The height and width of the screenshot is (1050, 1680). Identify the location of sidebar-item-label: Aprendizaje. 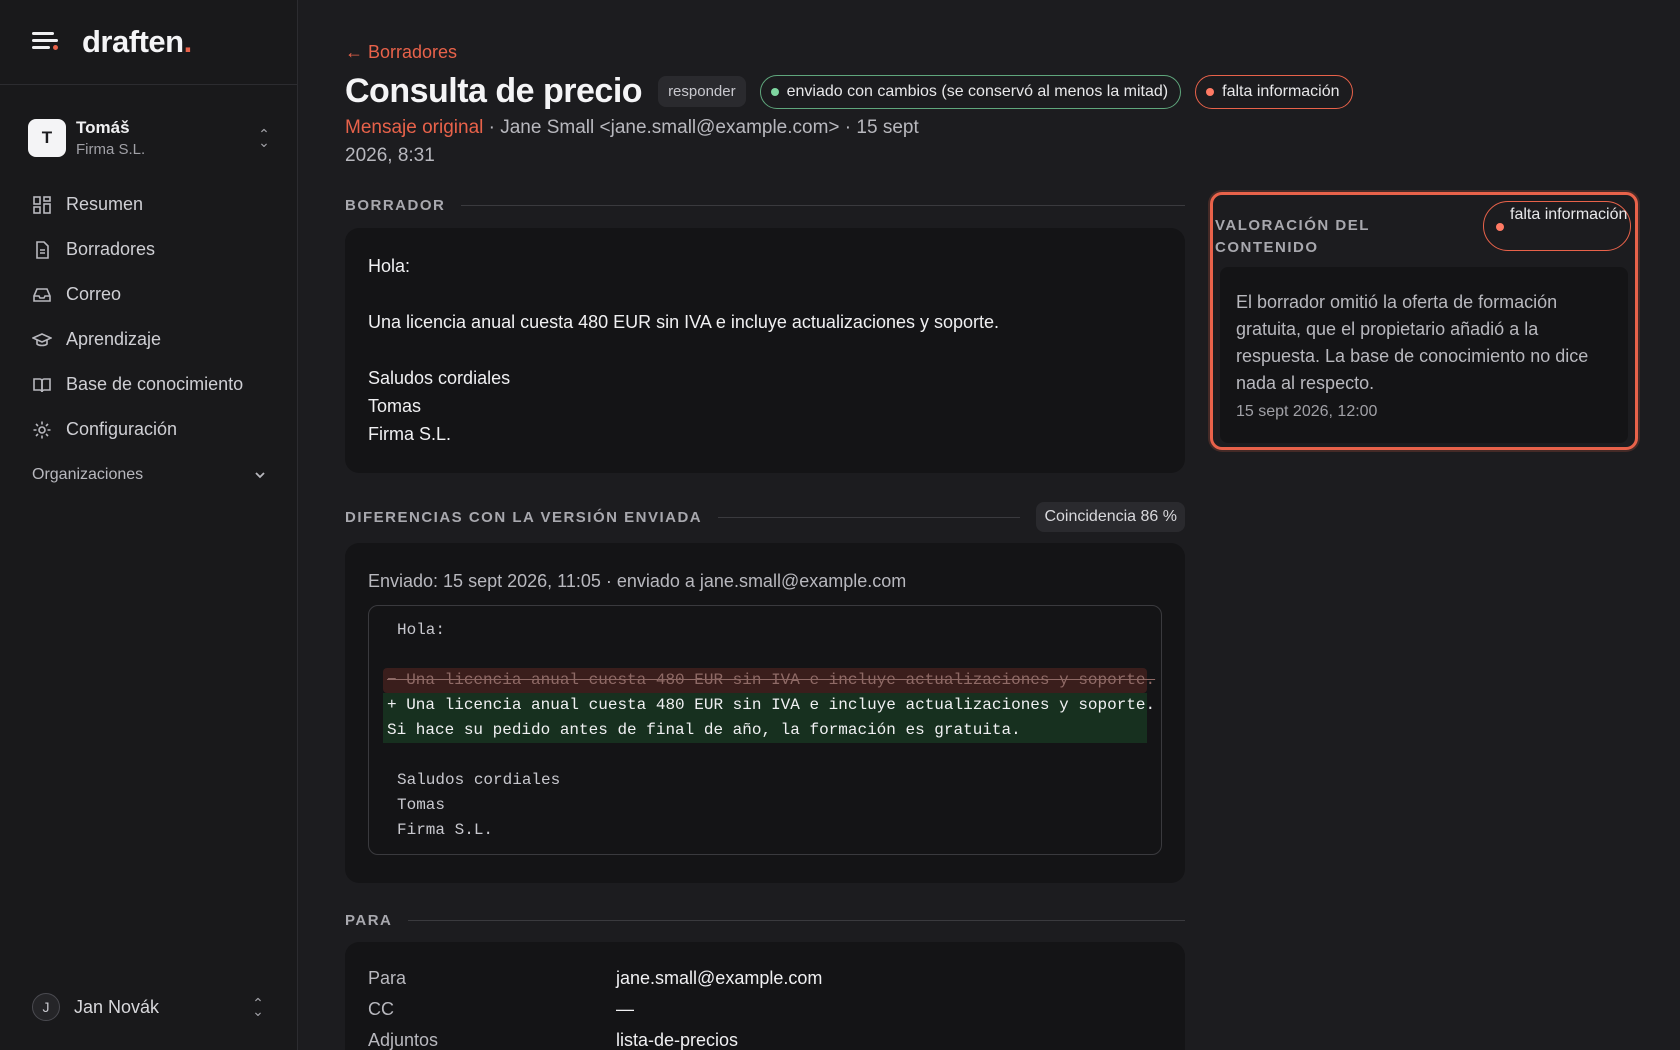
(114, 339).